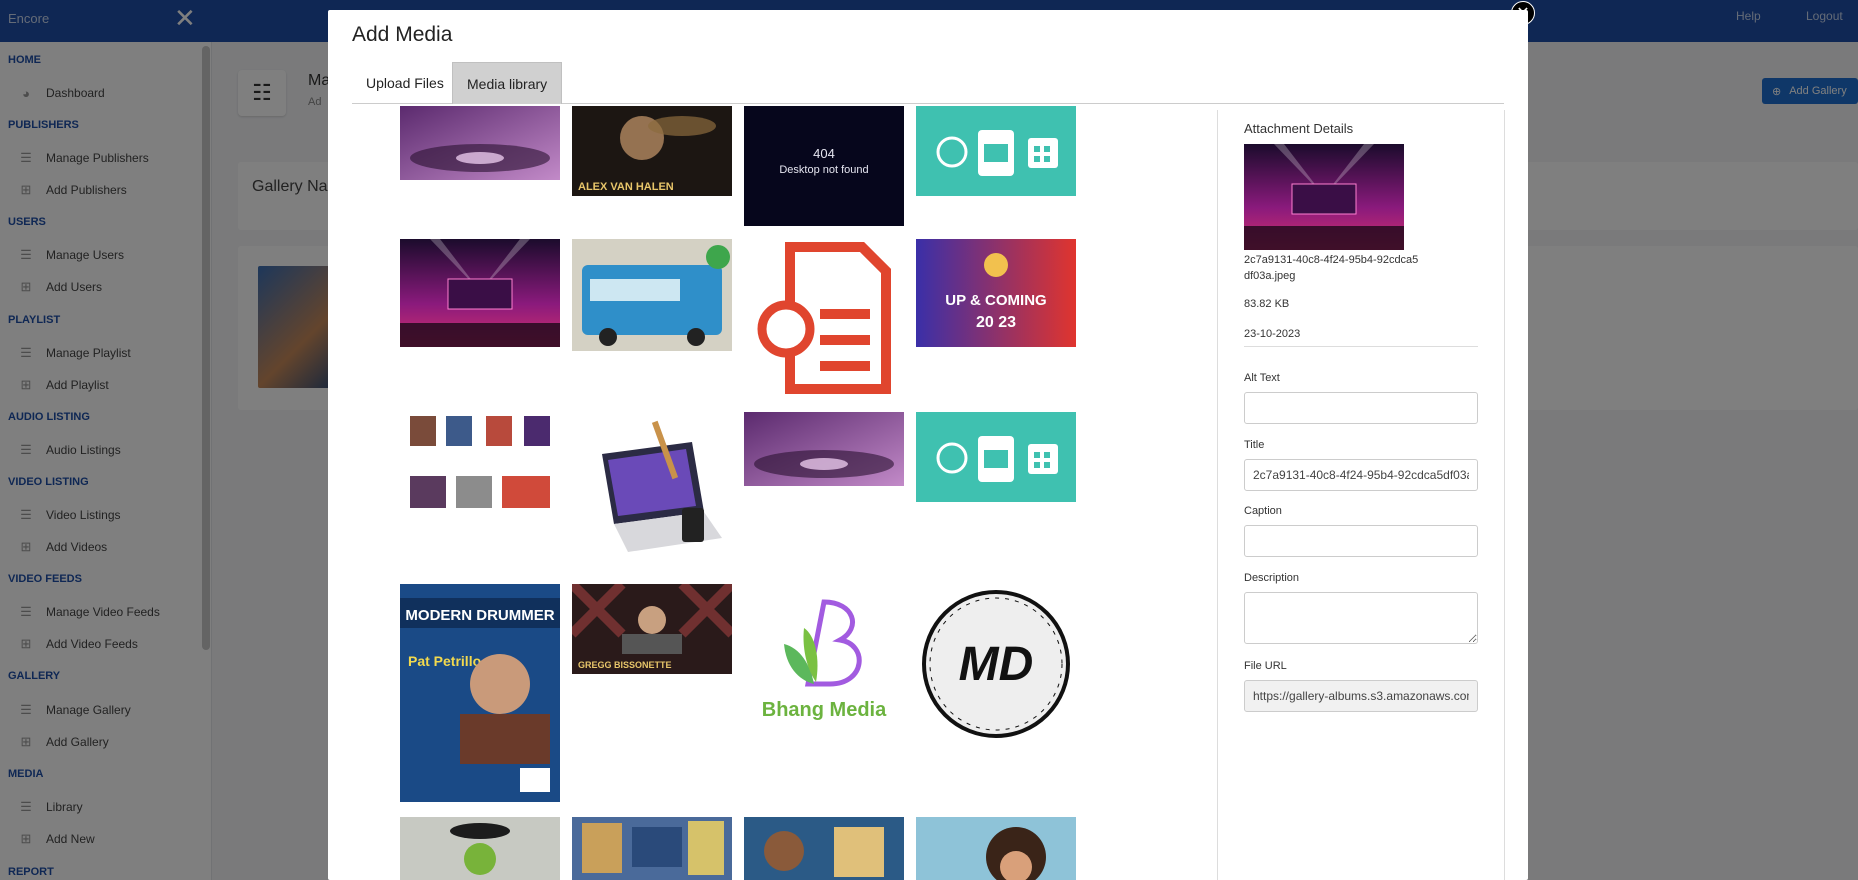  I want to click on thumb-caption: UP & COMING, so click(995, 300).